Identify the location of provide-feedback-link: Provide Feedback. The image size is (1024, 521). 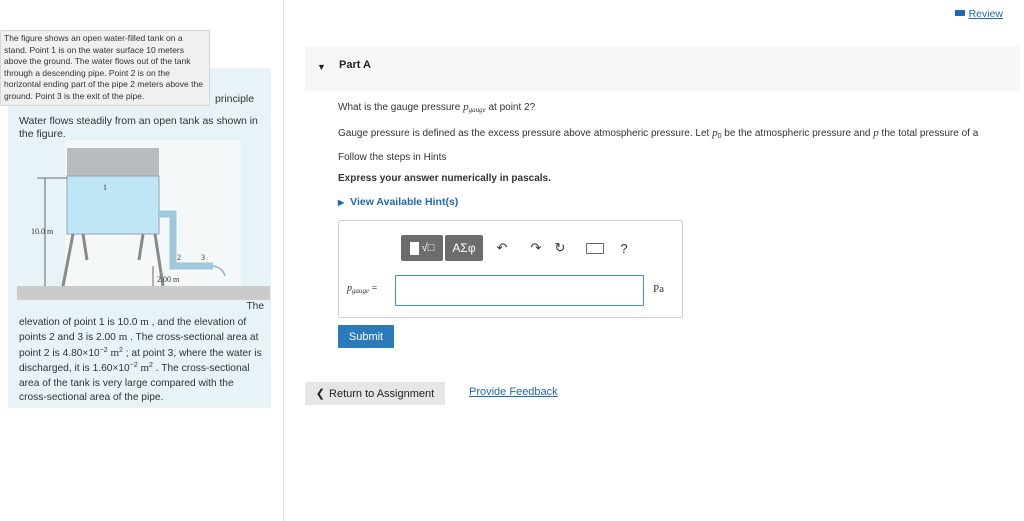
(513, 392).